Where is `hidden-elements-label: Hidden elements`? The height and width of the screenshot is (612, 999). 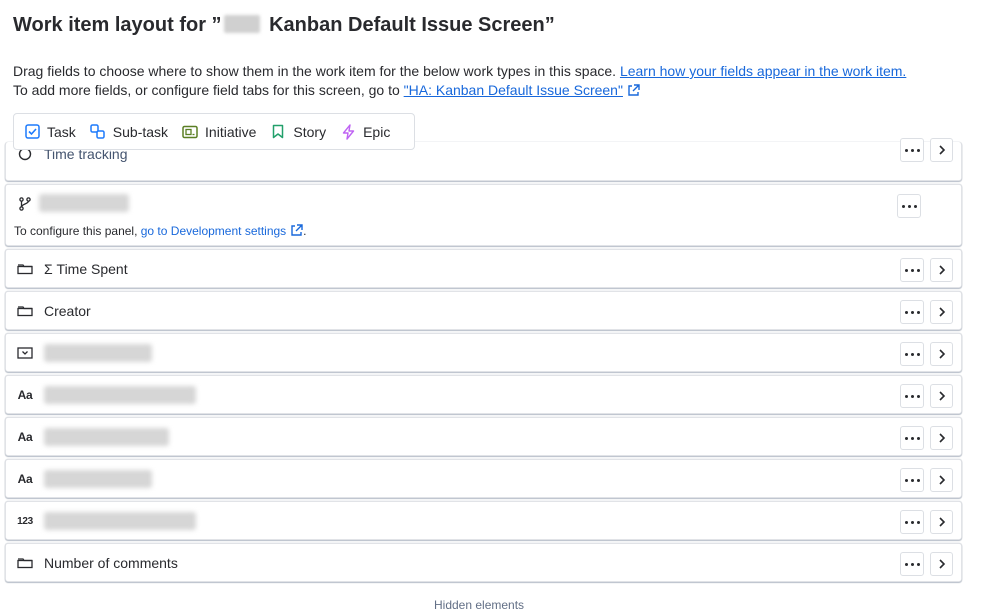
hidden-elements-label: Hidden elements is located at coordinates (479, 605).